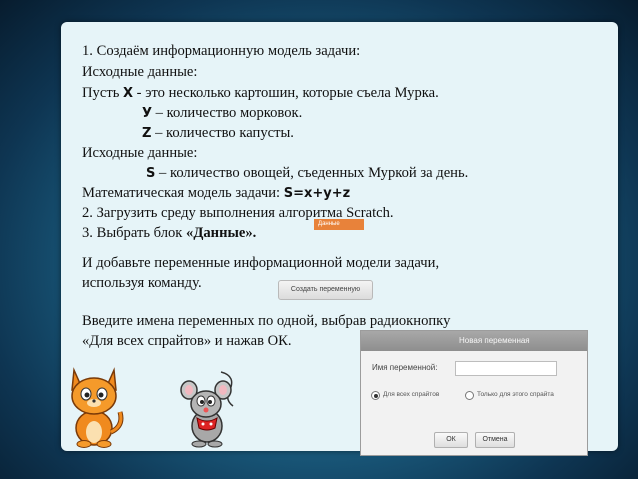 This screenshot has height=479, width=638. What do you see at coordinates (216, 193) in the screenshot?
I see `text-math-model: Математическая модель задачи: S=x+y+z` at bounding box center [216, 193].